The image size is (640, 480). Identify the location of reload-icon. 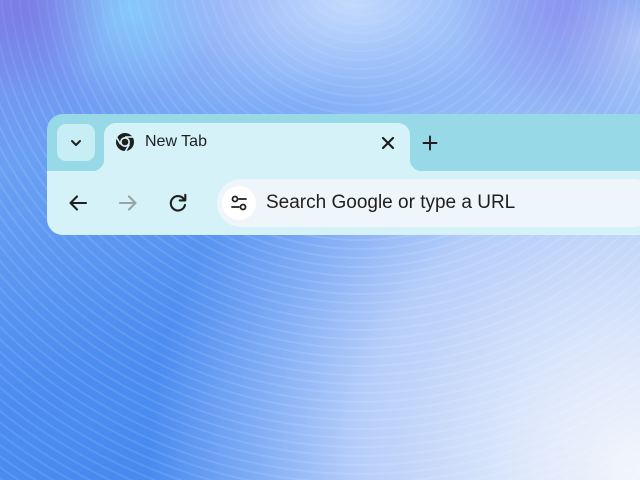
(178, 203).